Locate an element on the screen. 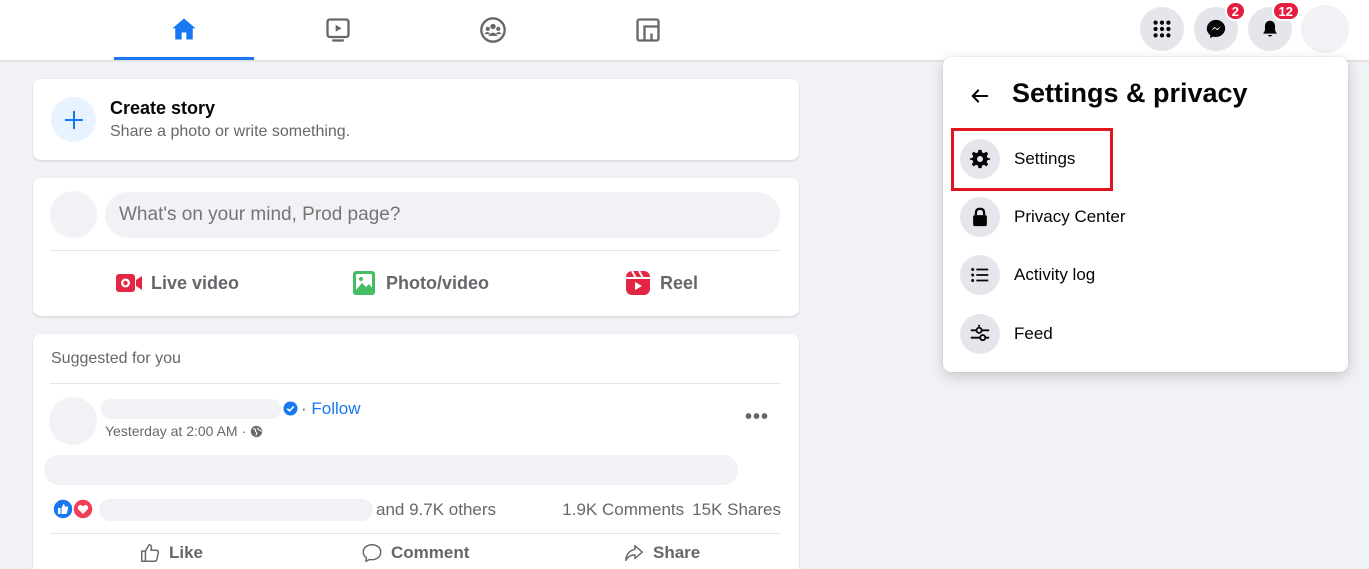 The width and height of the screenshot is (1369, 569). reaction-icons is located at coordinates (73, 509).